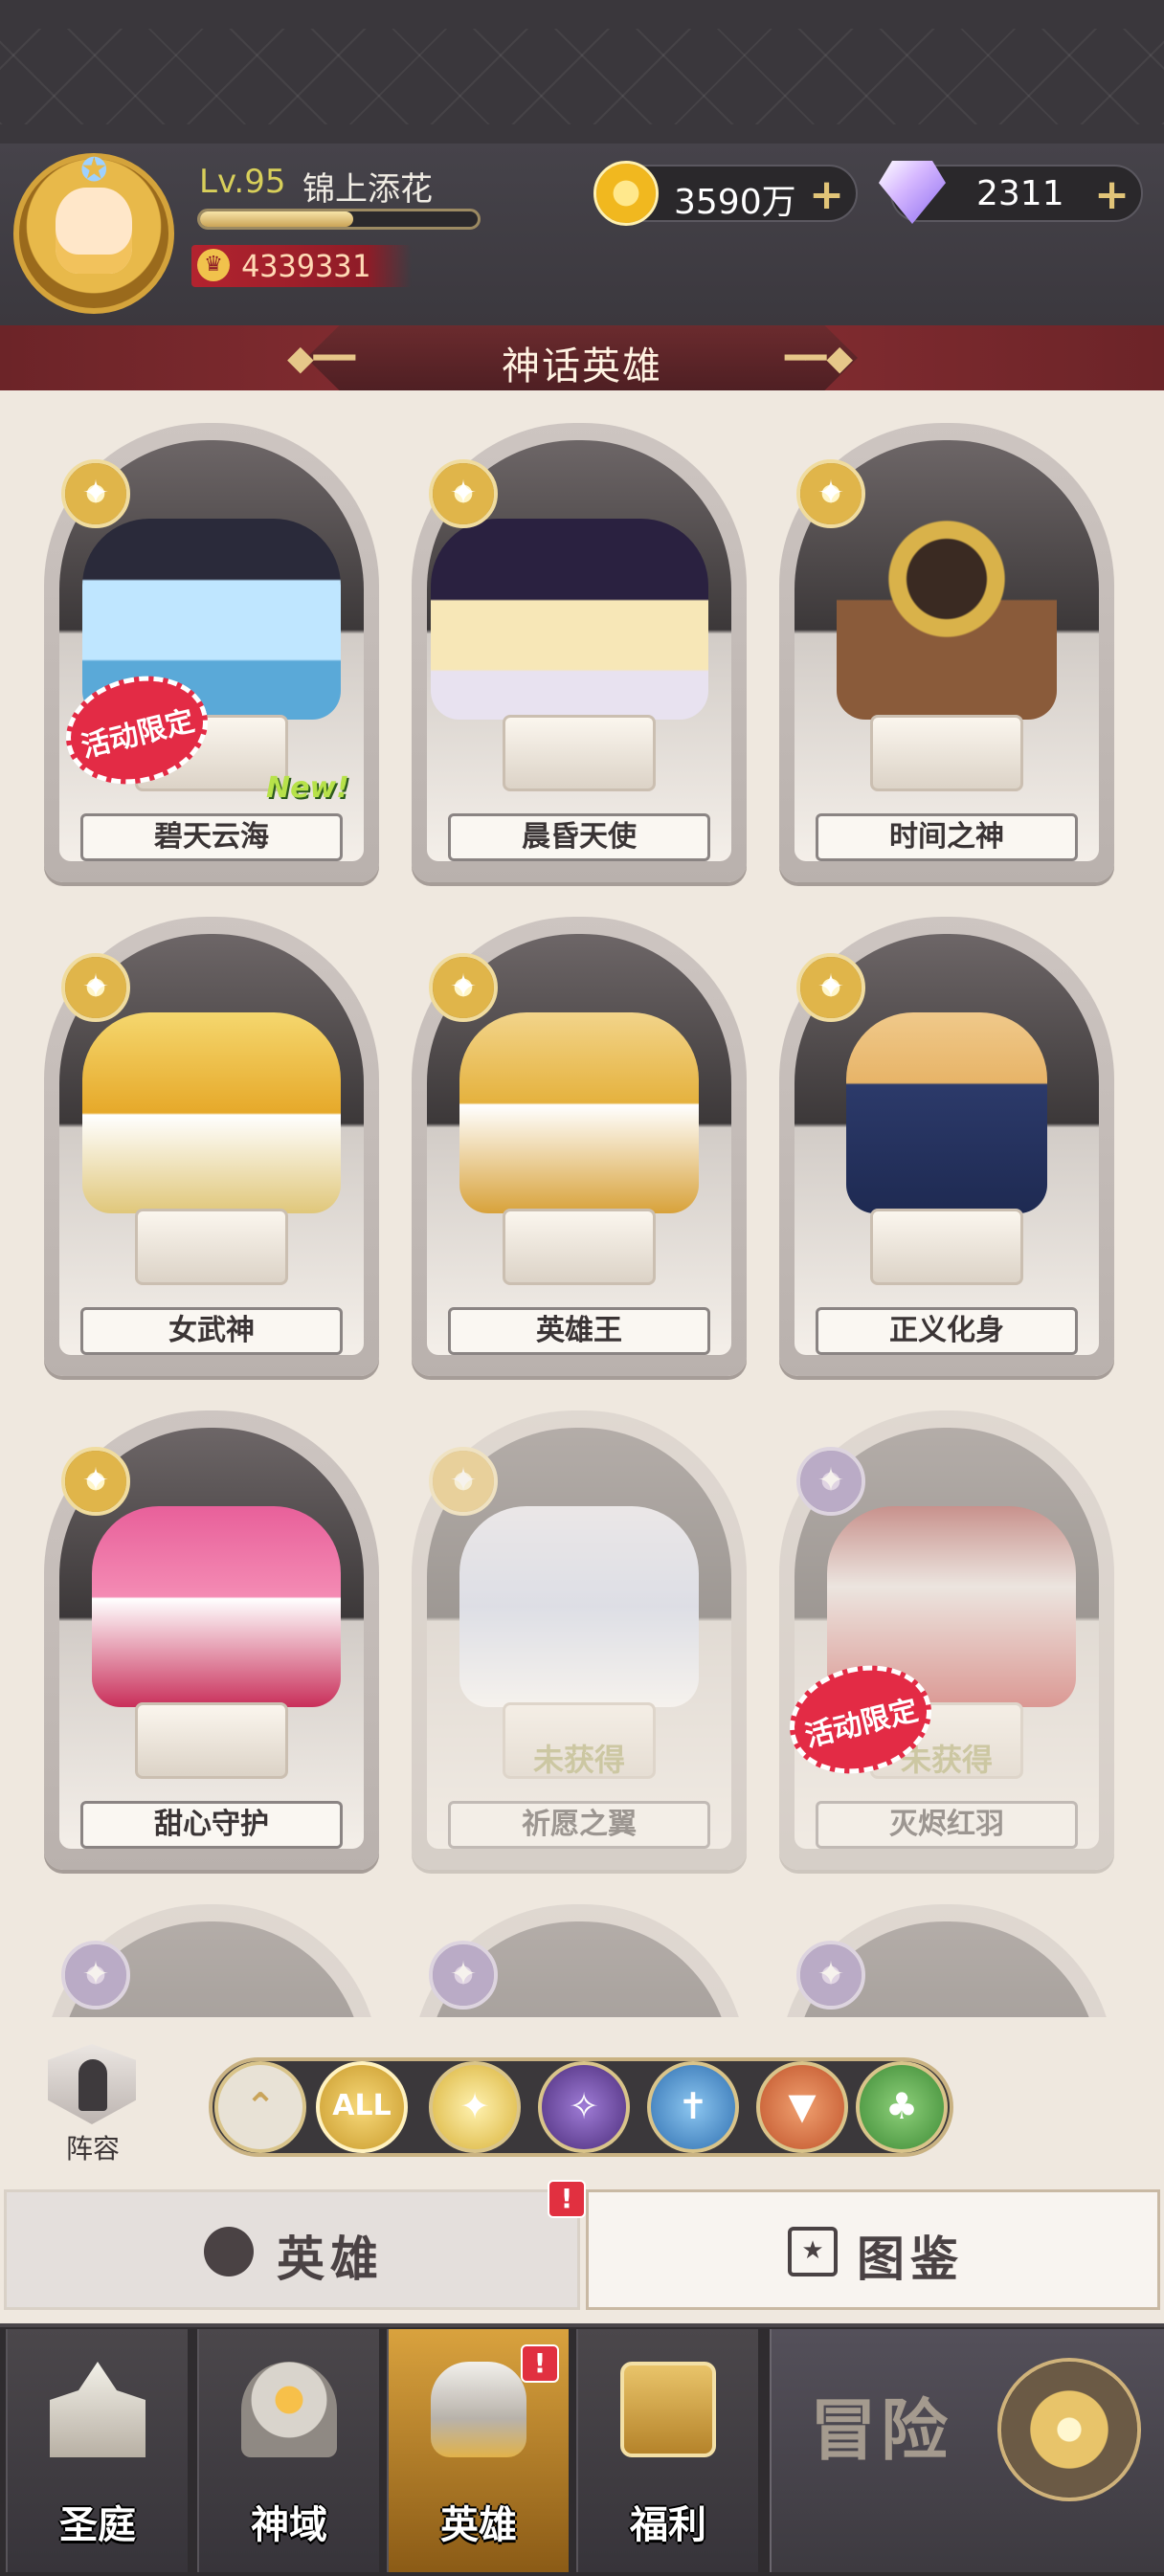 The width and height of the screenshot is (1164, 2576). Describe the element at coordinates (582, 72) in the screenshot. I see `top-decoration` at that location.